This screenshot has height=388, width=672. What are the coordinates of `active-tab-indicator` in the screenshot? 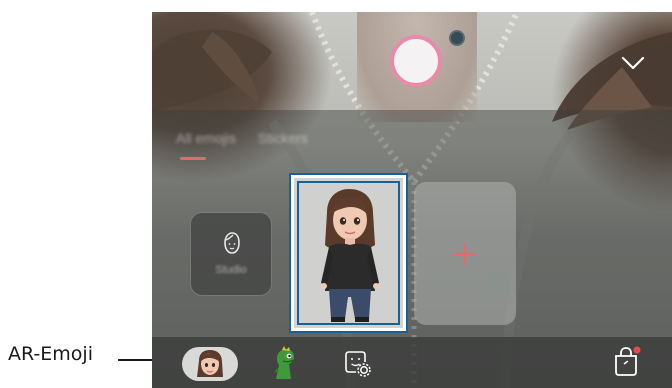 It's located at (193, 158).